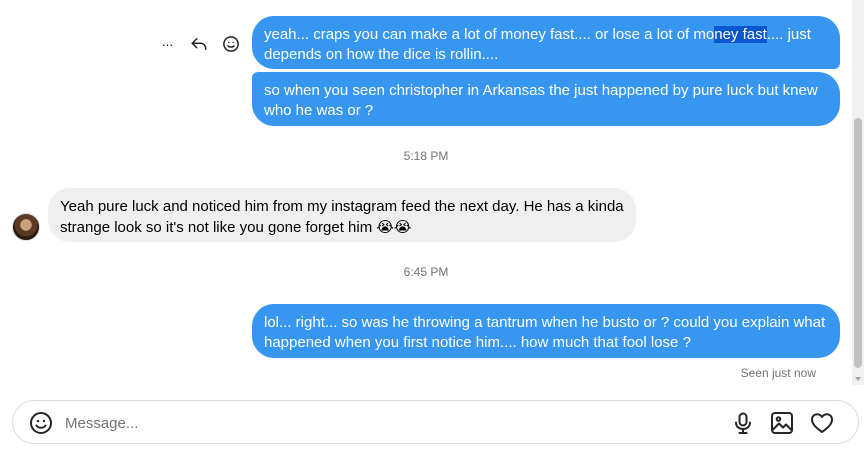  Describe the element at coordinates (26, 227) in the screenshot. I see `avatar` at that location.